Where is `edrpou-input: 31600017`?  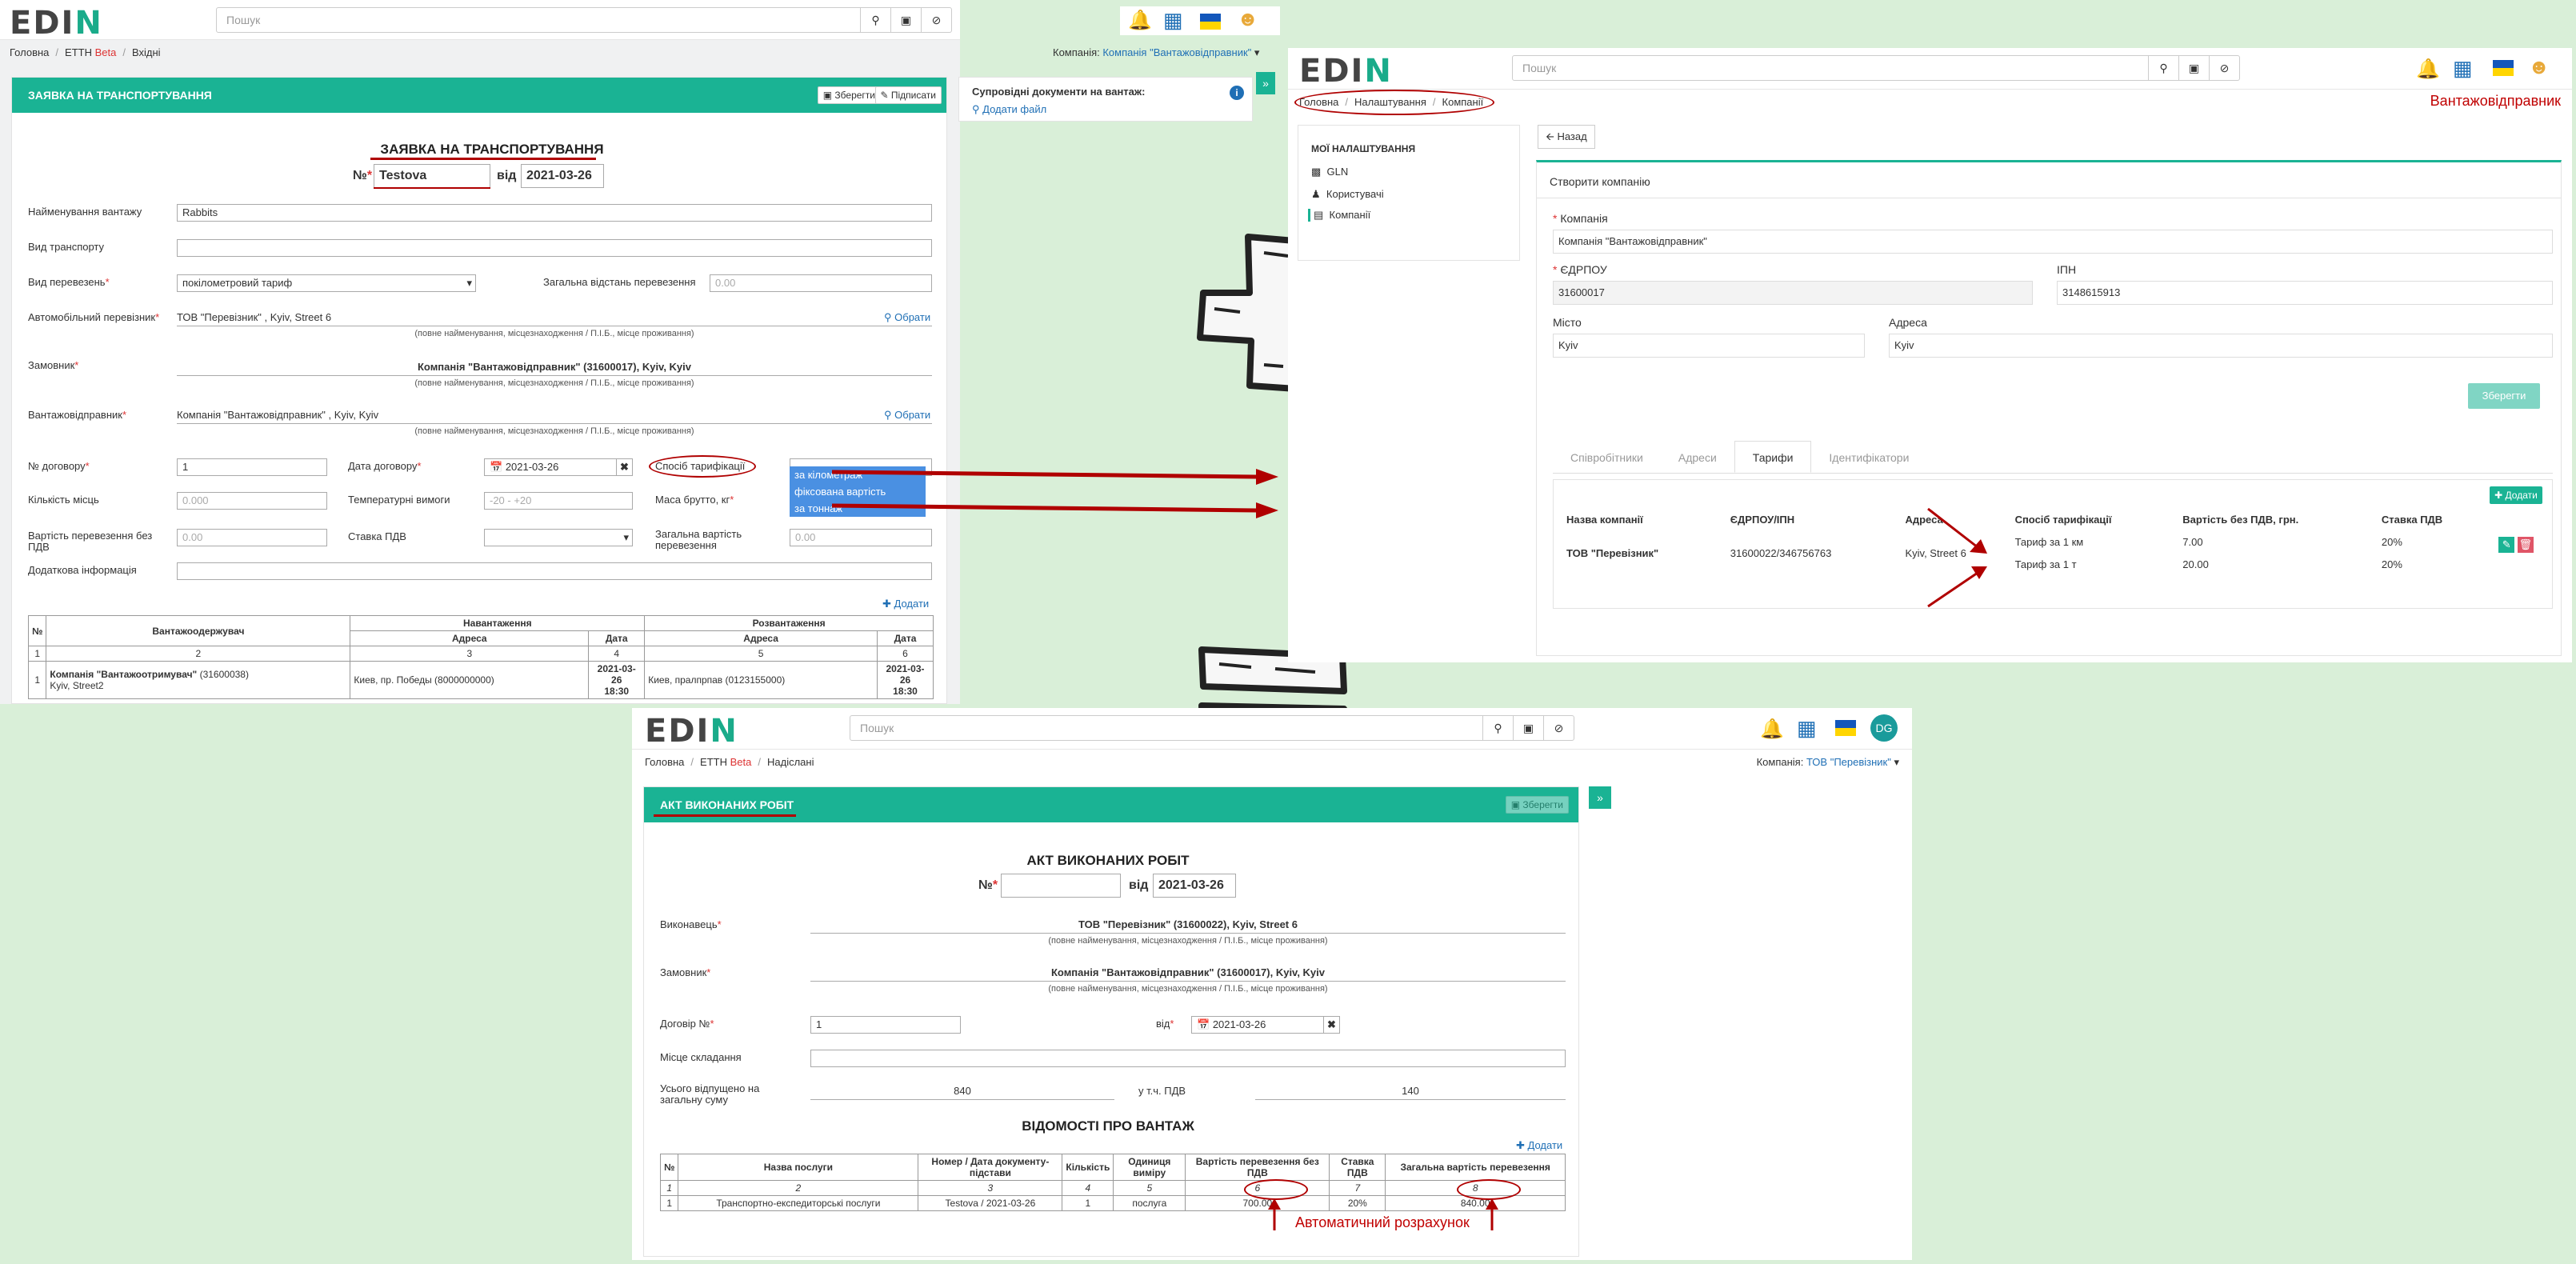
edrpou-input: 31600017 is located at coordinates (1793, 293).